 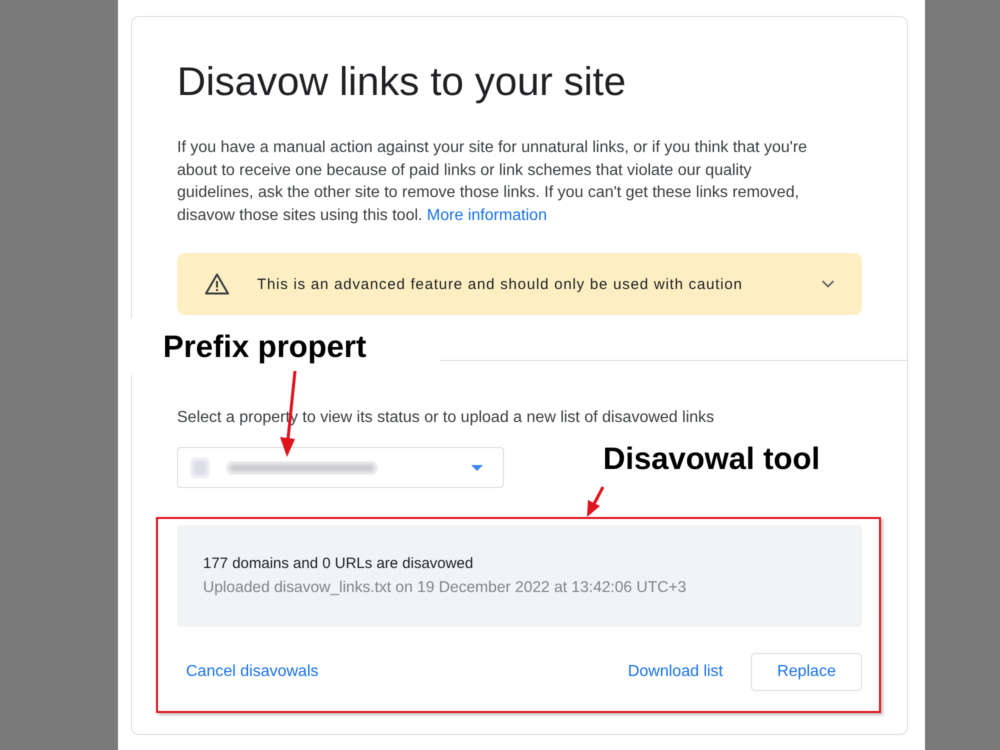 I want to click on blurred-favicon-icon, so click(x=200, y=467).